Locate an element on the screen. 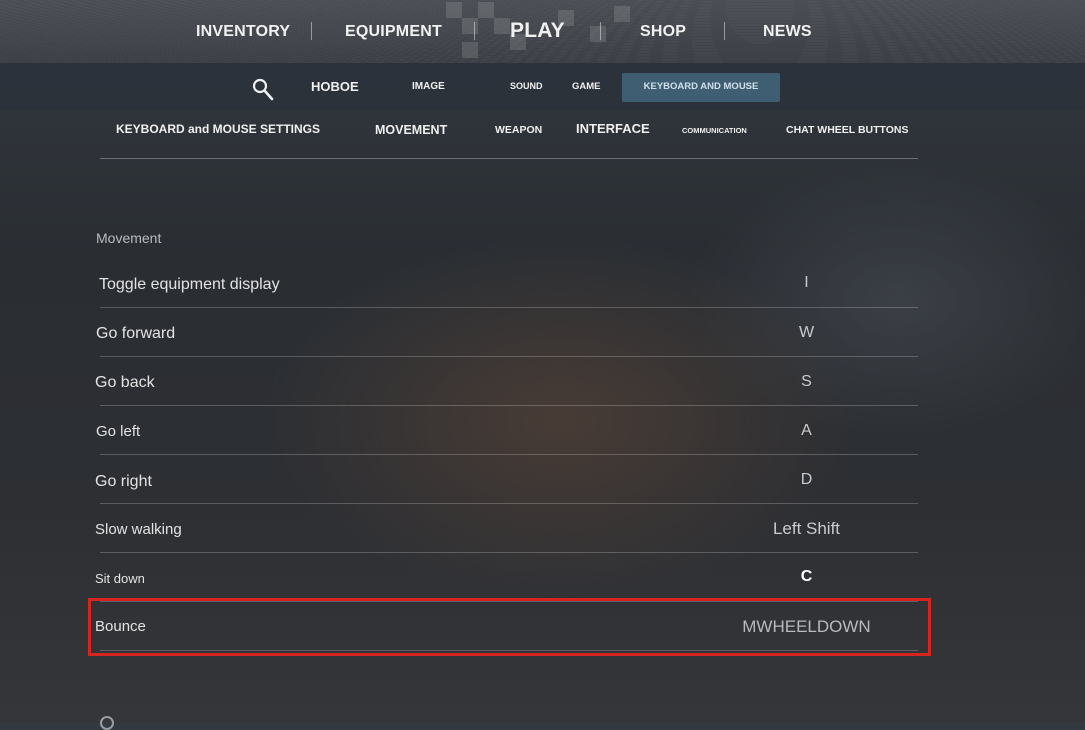 The width and height of the screenshot is (1085, 730). keybind-action-label: Toggle equipment display is located at coordinates (189, 284).